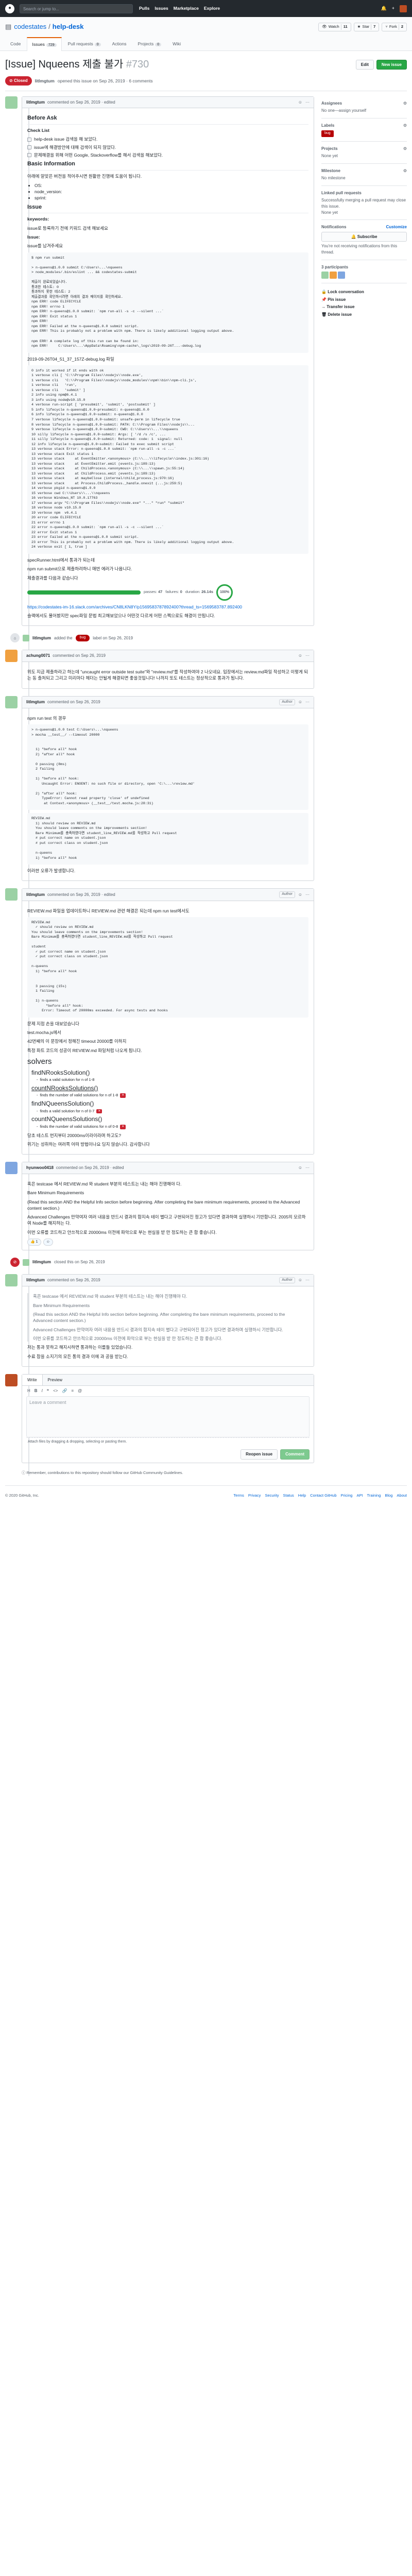 This screenshot has height=2576, width=412. I want to click on fork-button: ⑂ Fork 2, so click(394, 26).